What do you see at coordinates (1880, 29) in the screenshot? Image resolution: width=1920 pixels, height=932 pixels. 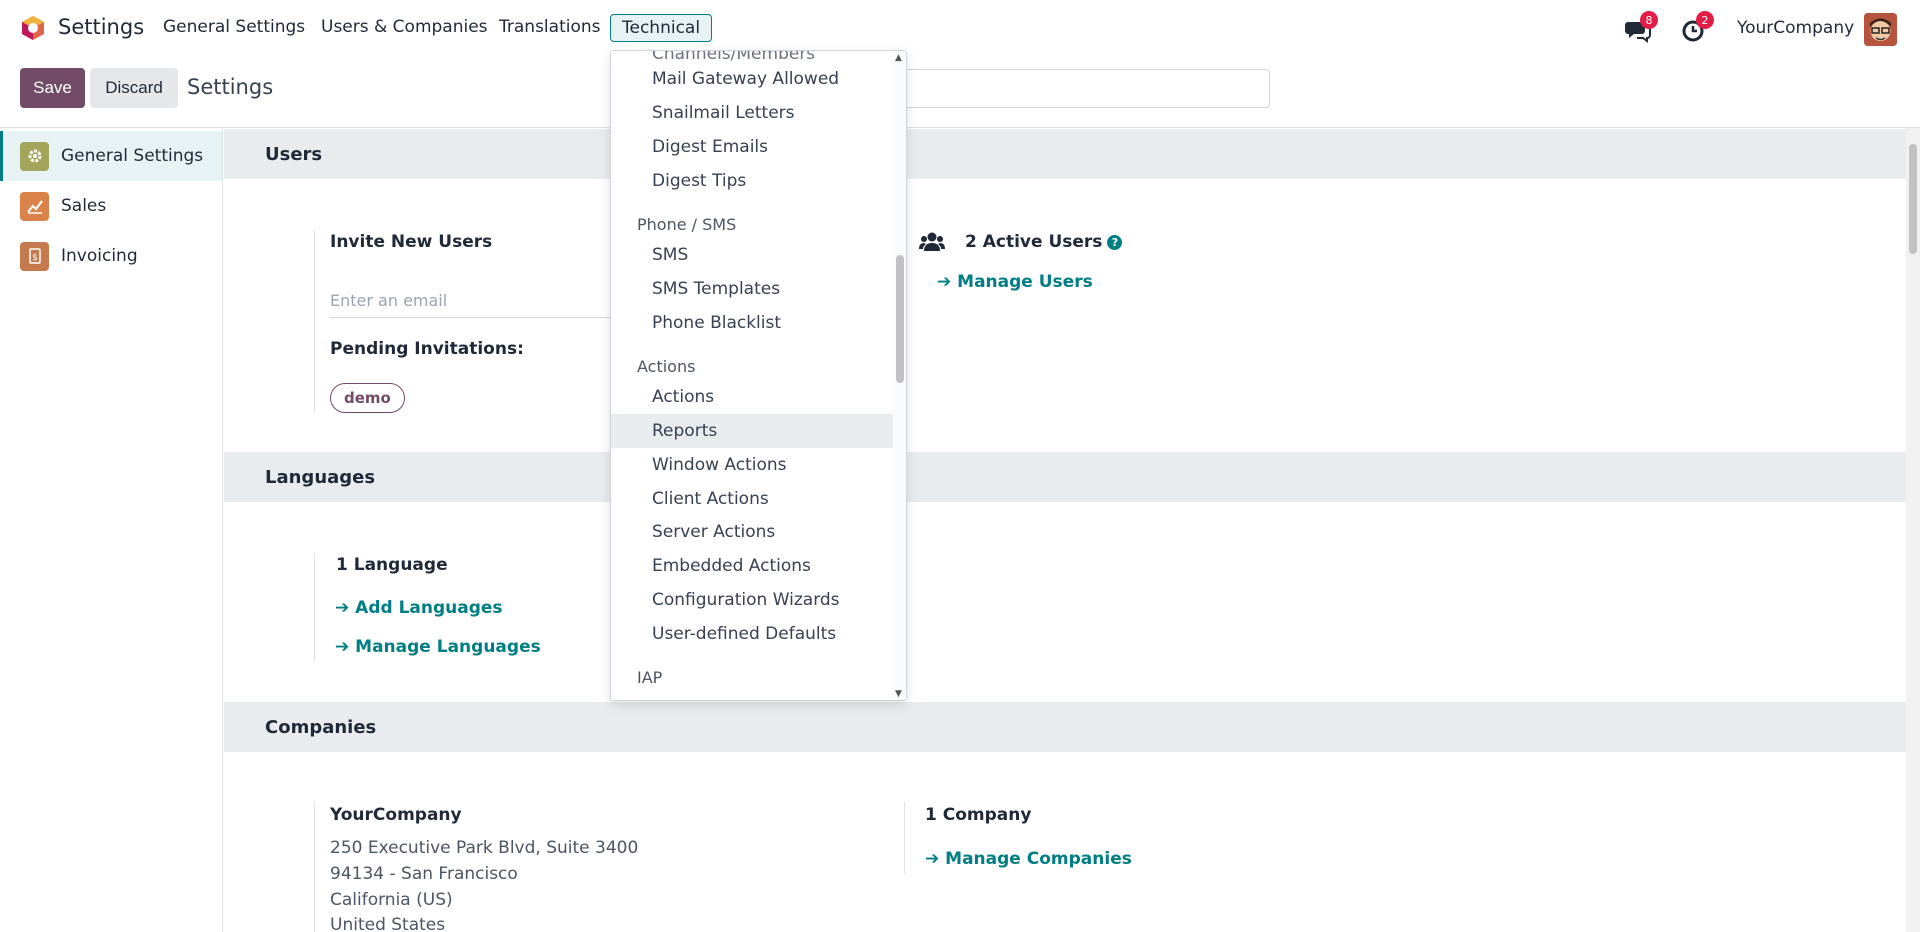 I see `user-avatar` at bounding box center [1880, 29].